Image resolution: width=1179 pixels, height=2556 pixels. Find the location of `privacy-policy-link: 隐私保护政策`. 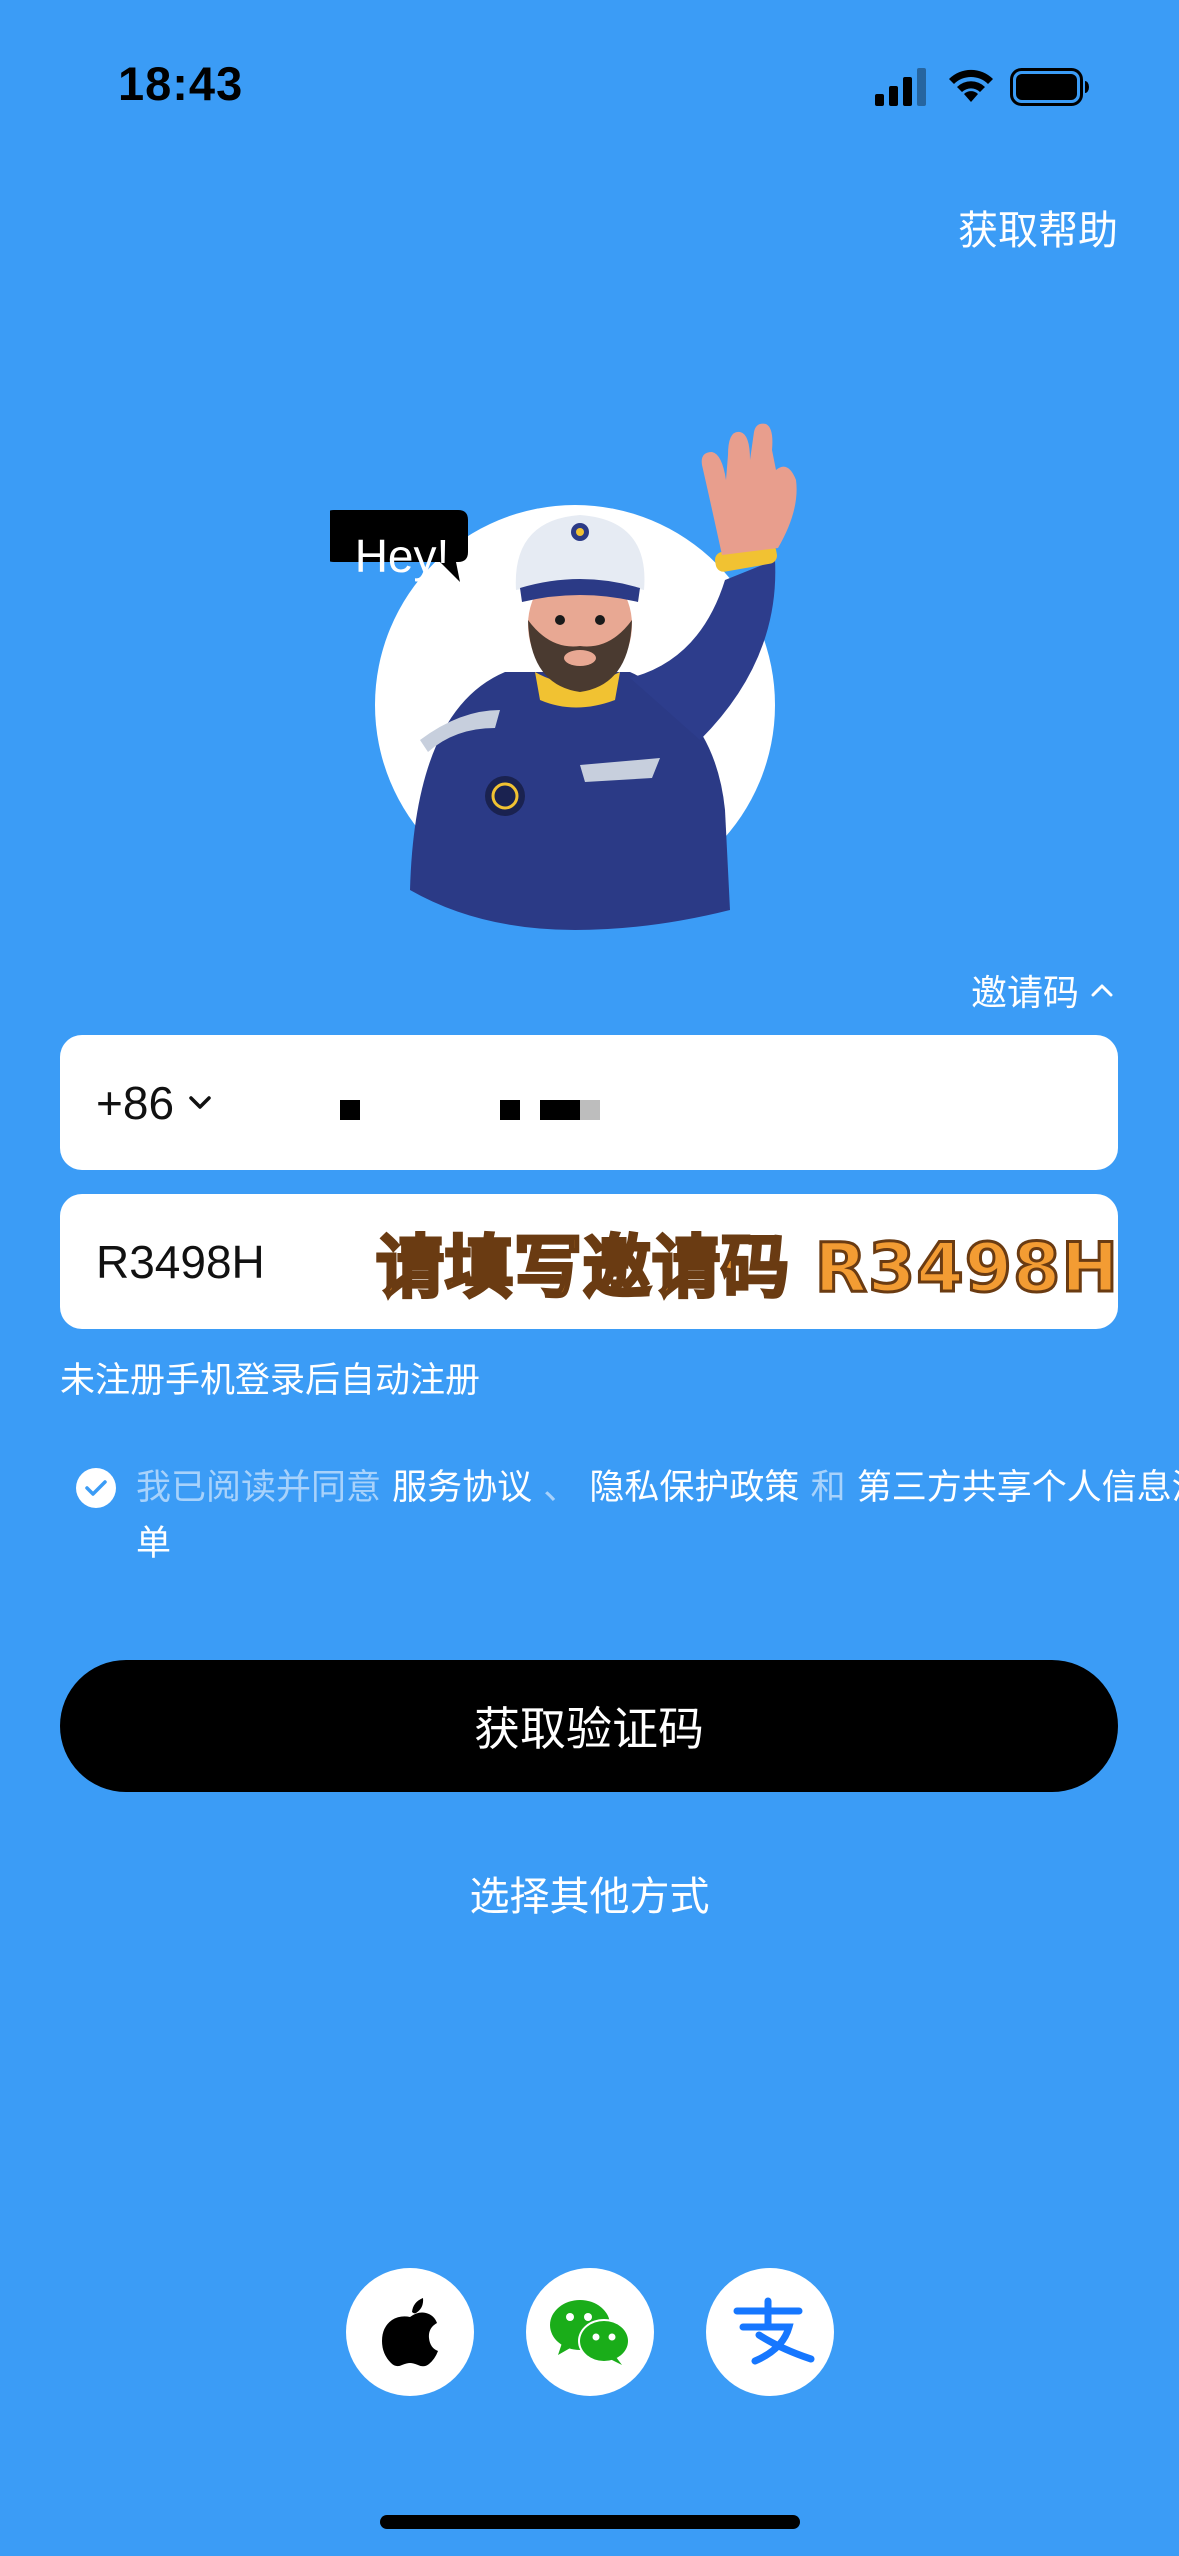

privacy-policy-link: 隐私保护政策 is located at coordinates (694, 1488).